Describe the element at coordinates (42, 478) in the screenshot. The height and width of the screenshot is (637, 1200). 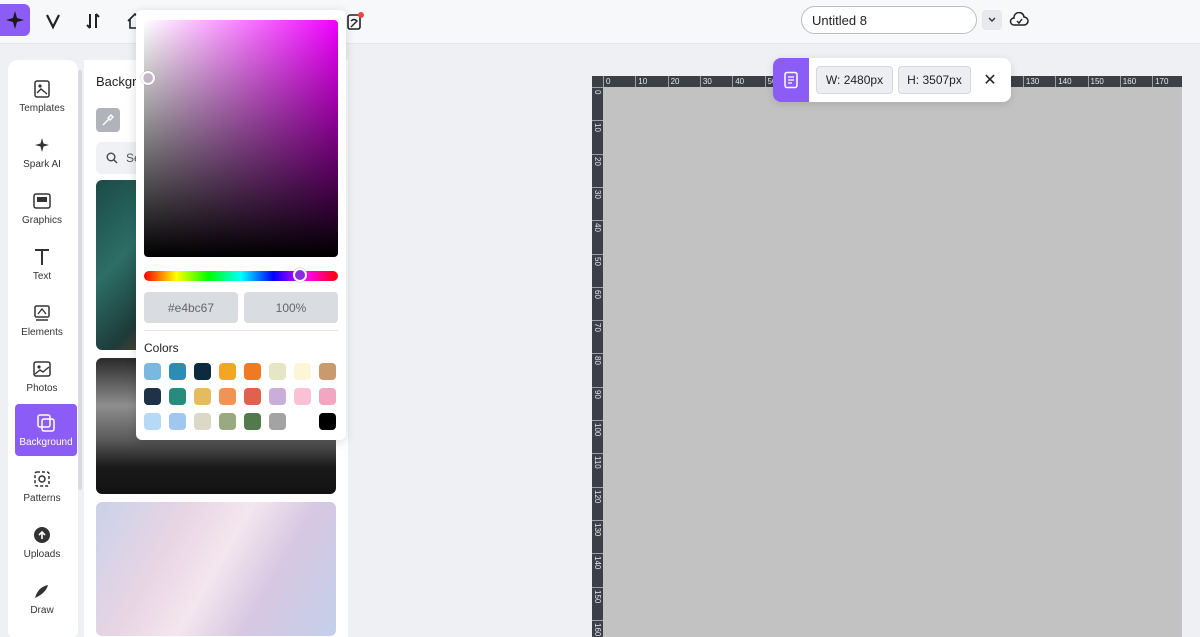
I see `patterns-icon` at that location.